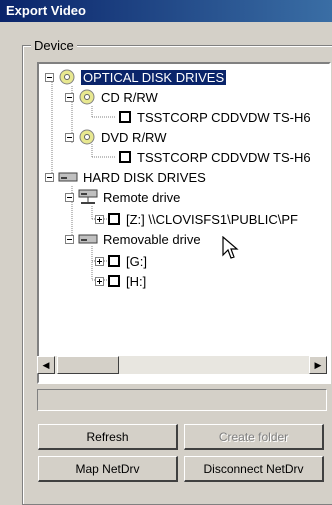 The image size is (332, 505). Describe the element at coordinates (87, 97) in the screenshot. I see `cd-disc-icon` at that location.